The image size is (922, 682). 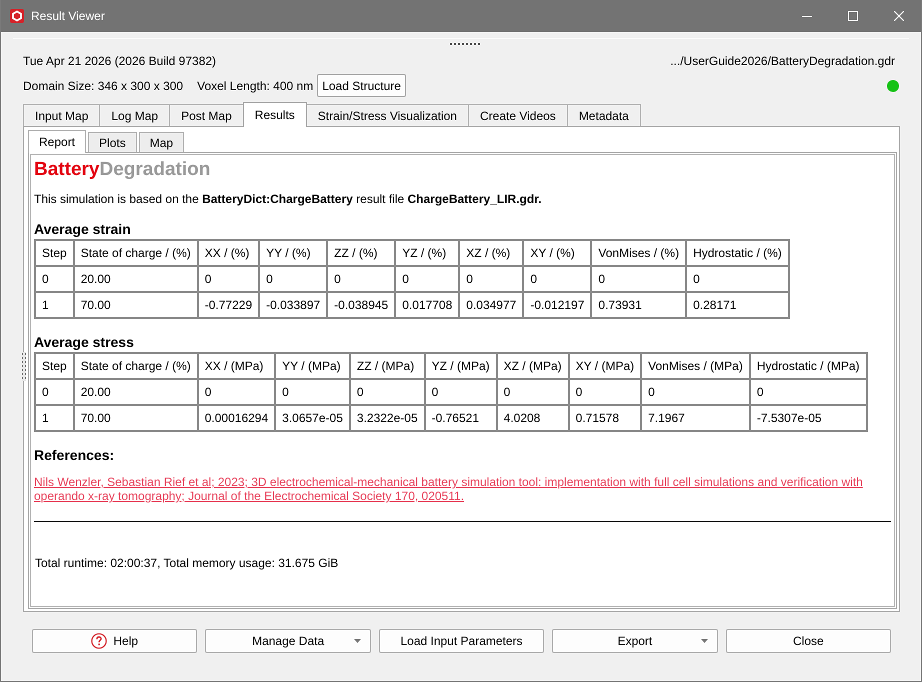 What do you see at coordinates (387, 418) in the screenshot?
I see `table-cell: 3.2322e-05` at bounding box center [387, 418].